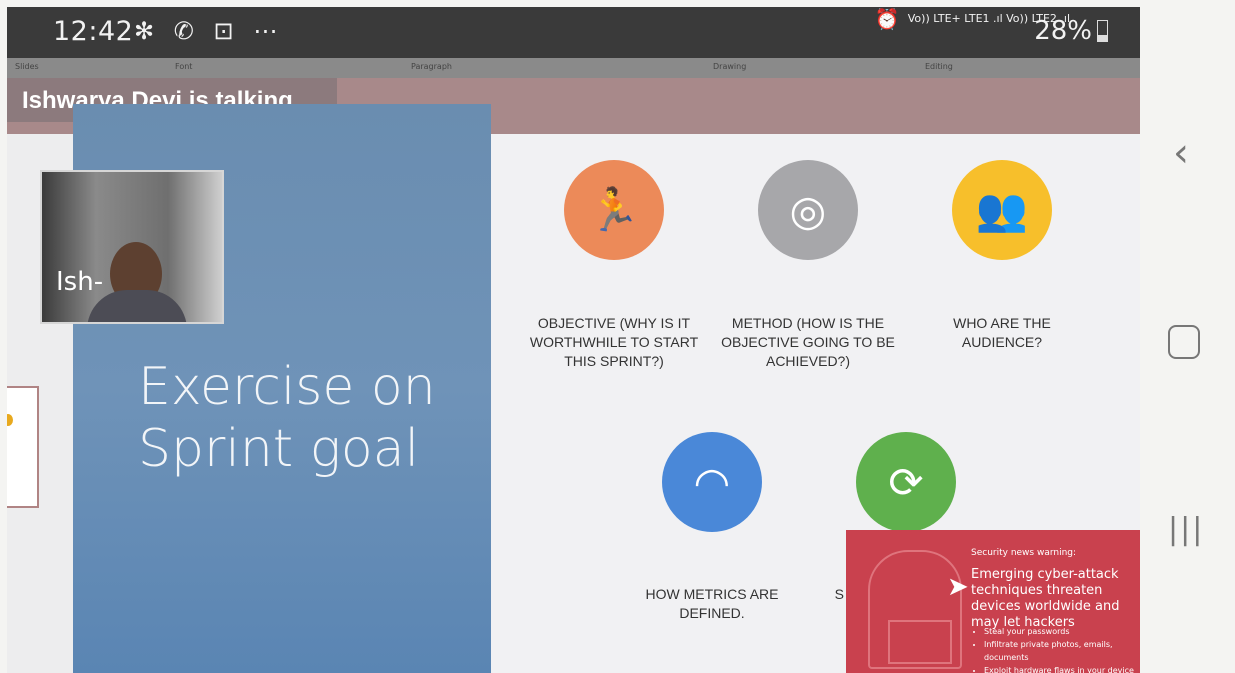 The image size is (1235, 673). I want to click on android-nav-bar: ‹ |||, so click(1187, 336).